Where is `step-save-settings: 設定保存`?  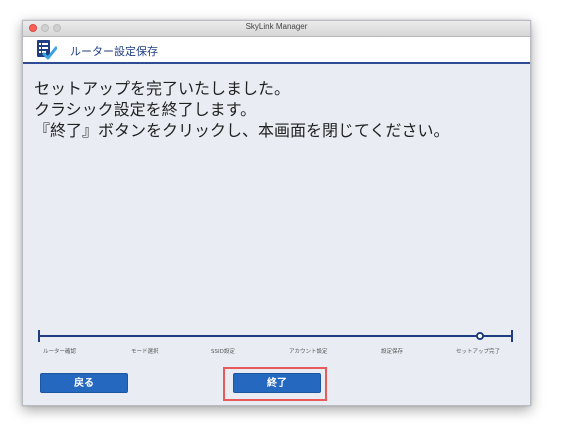
step-save-settings: 設定保存 is located at coordinates (392, 352).